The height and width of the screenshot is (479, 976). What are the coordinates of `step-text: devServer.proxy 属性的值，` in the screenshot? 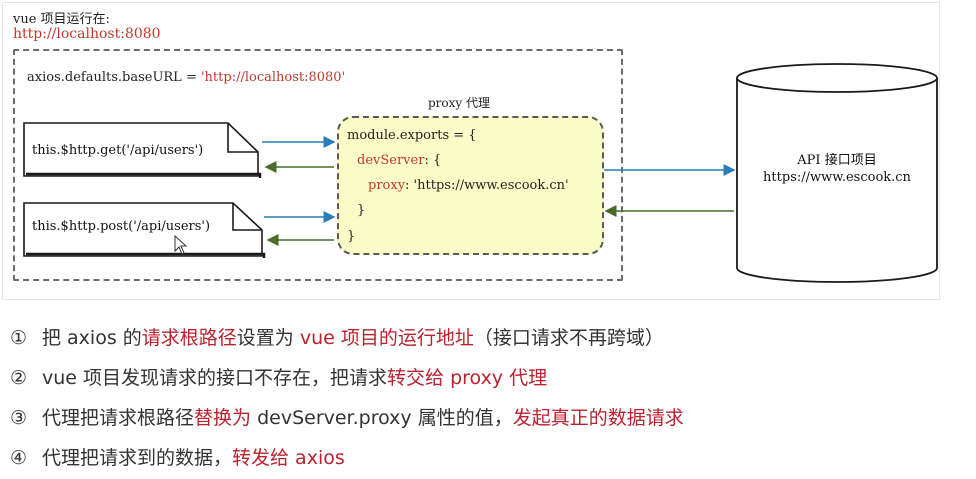 It's located at (382, 418).